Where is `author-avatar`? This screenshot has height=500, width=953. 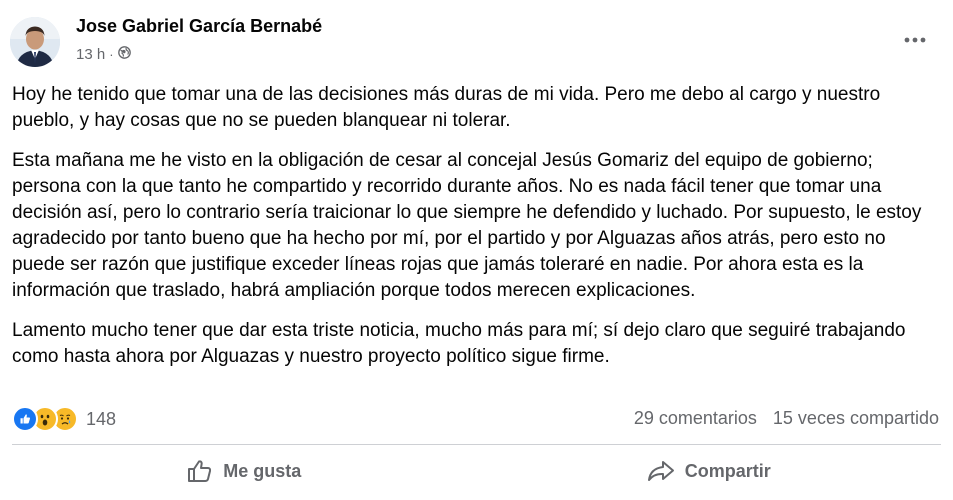
author-avatar is located at coordinates (35, 42).